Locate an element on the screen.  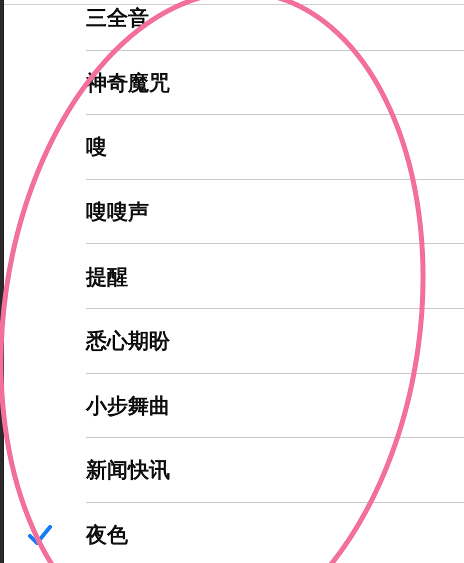
ringtone-name: 新闻快讯 is located at coordinates (128, 470).